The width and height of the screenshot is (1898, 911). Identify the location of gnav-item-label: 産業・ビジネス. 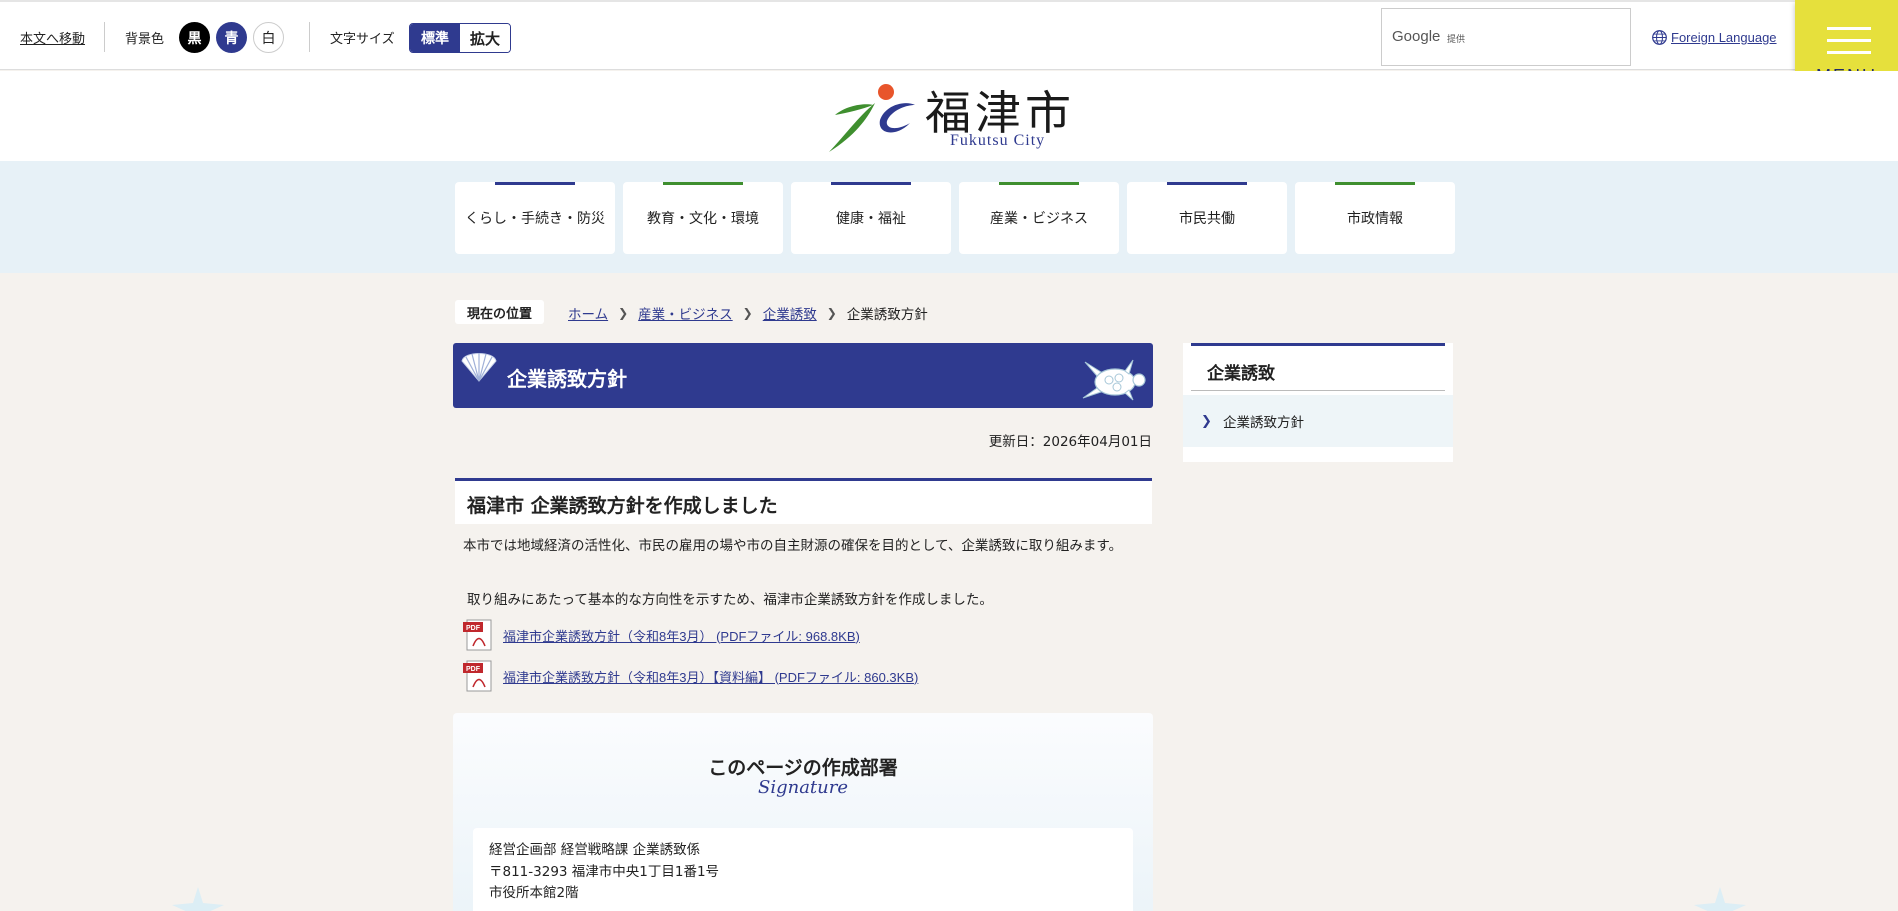
(1039, 219).